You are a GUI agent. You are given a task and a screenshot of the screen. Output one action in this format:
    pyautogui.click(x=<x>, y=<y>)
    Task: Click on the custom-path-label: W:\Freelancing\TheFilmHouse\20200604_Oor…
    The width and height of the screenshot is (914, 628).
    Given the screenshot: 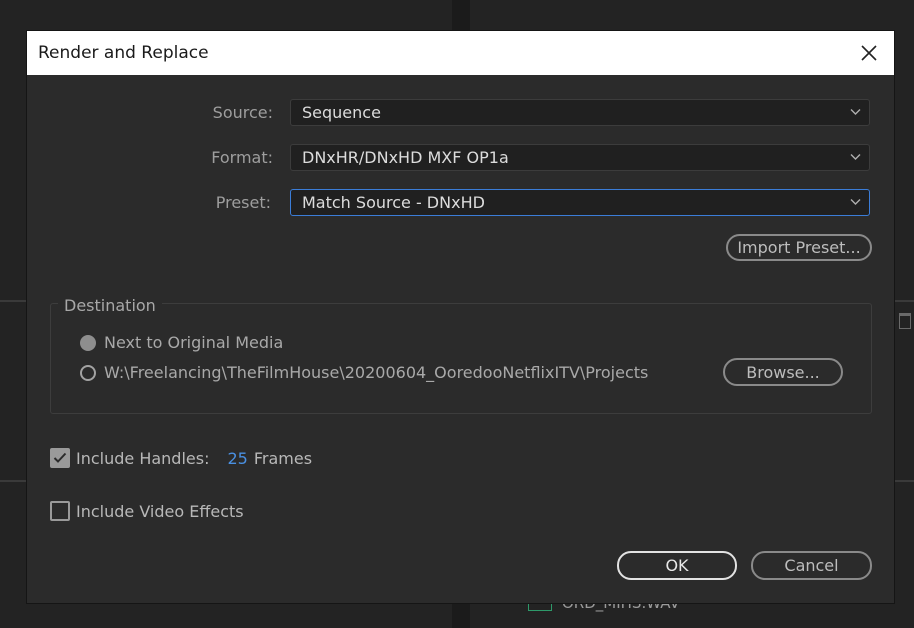 What is the action you would take?
    pyautogui.click(x=376, y=372)
    